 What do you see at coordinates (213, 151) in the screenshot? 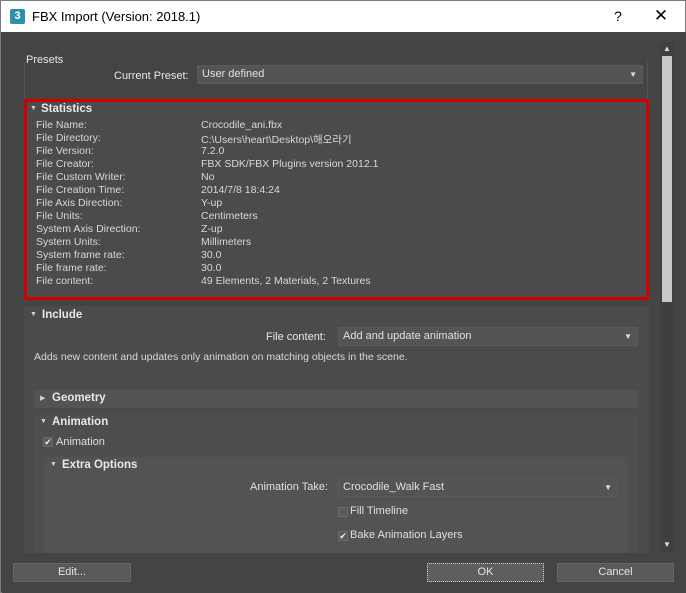
I see `statistics-value: 7.2.0` at bounding box center [213, 151].